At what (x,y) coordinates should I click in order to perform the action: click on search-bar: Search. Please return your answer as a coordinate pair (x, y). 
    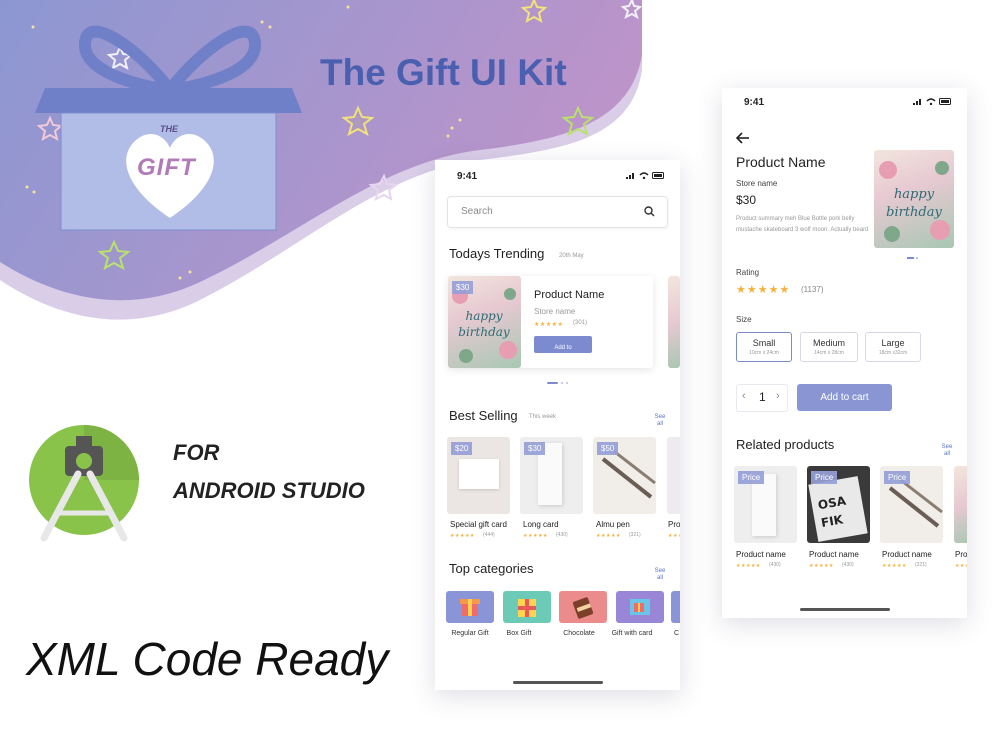
    Looking at the image, I should click on (557, 212).